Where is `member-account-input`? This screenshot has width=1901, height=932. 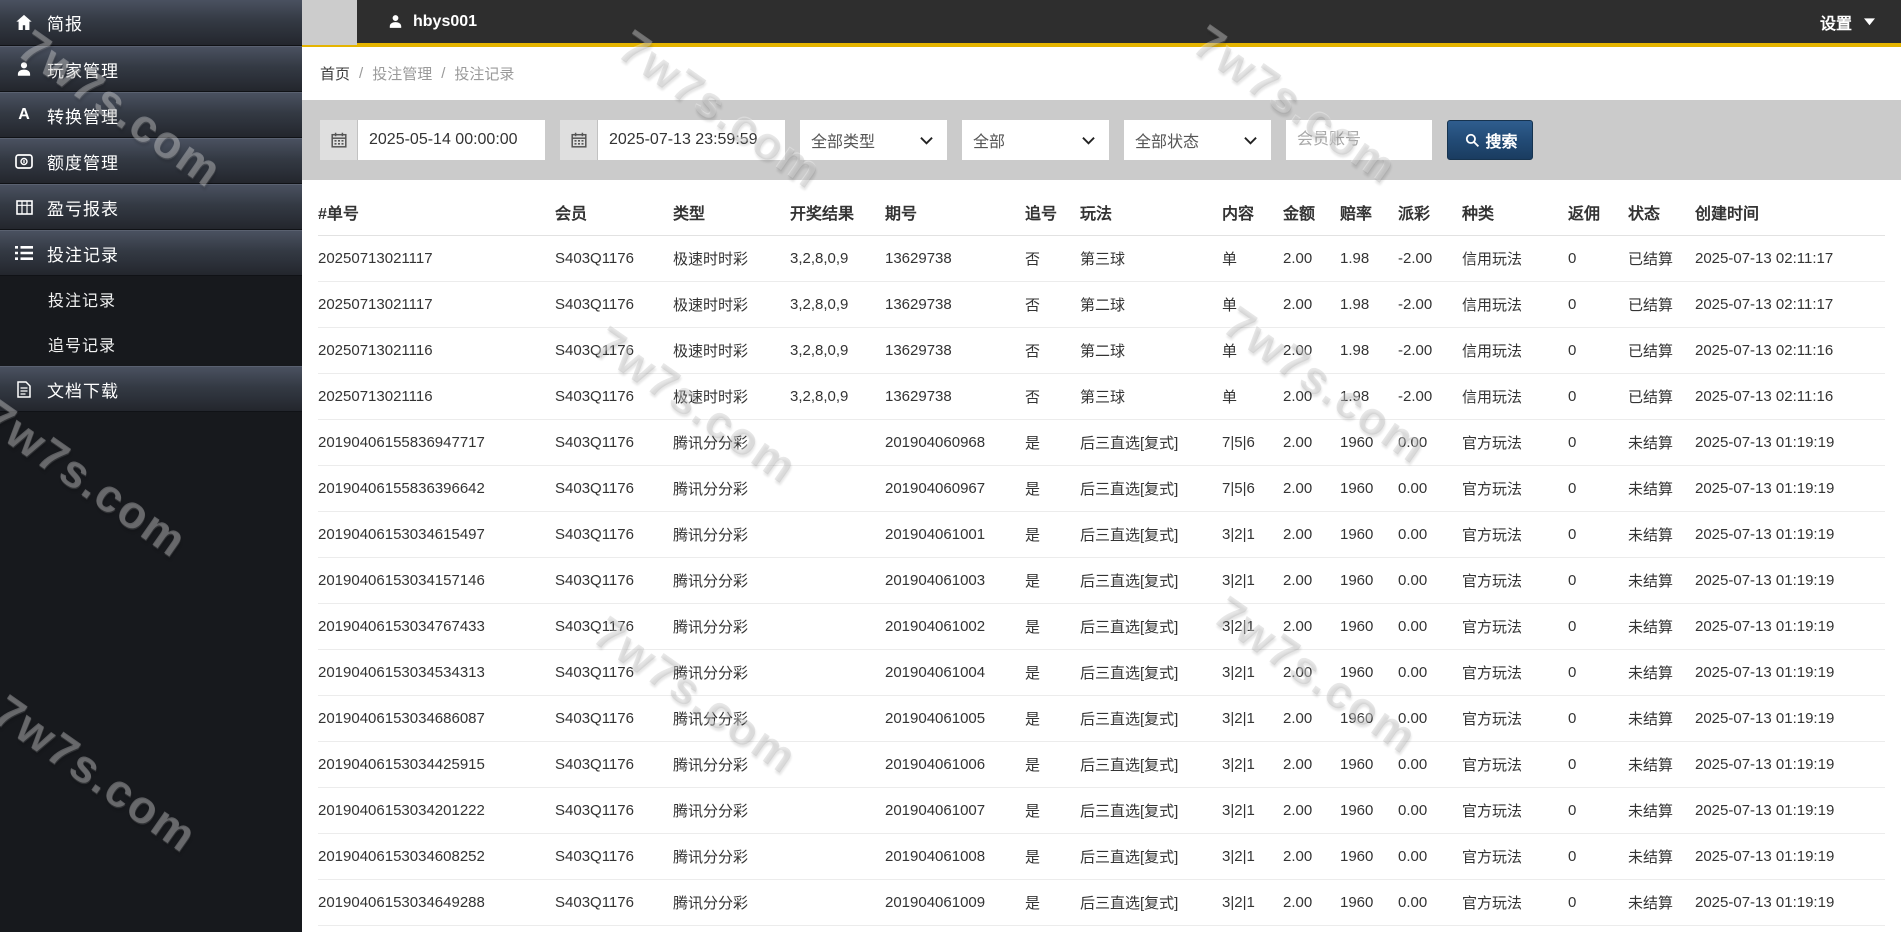
member-account-input is located at coordinates (1359, 140).